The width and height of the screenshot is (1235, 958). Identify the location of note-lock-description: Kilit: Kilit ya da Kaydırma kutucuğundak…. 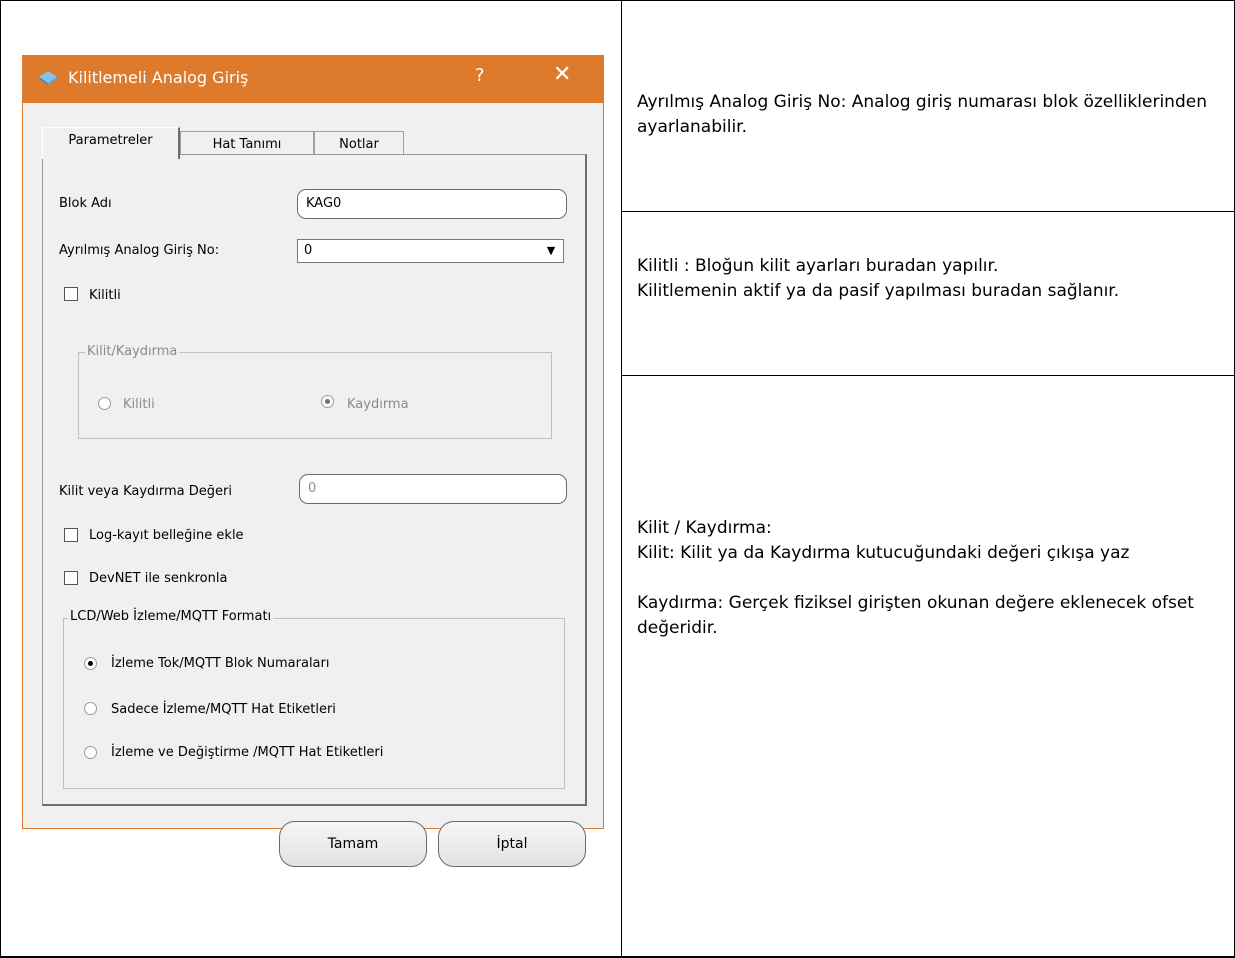
(883, 553).